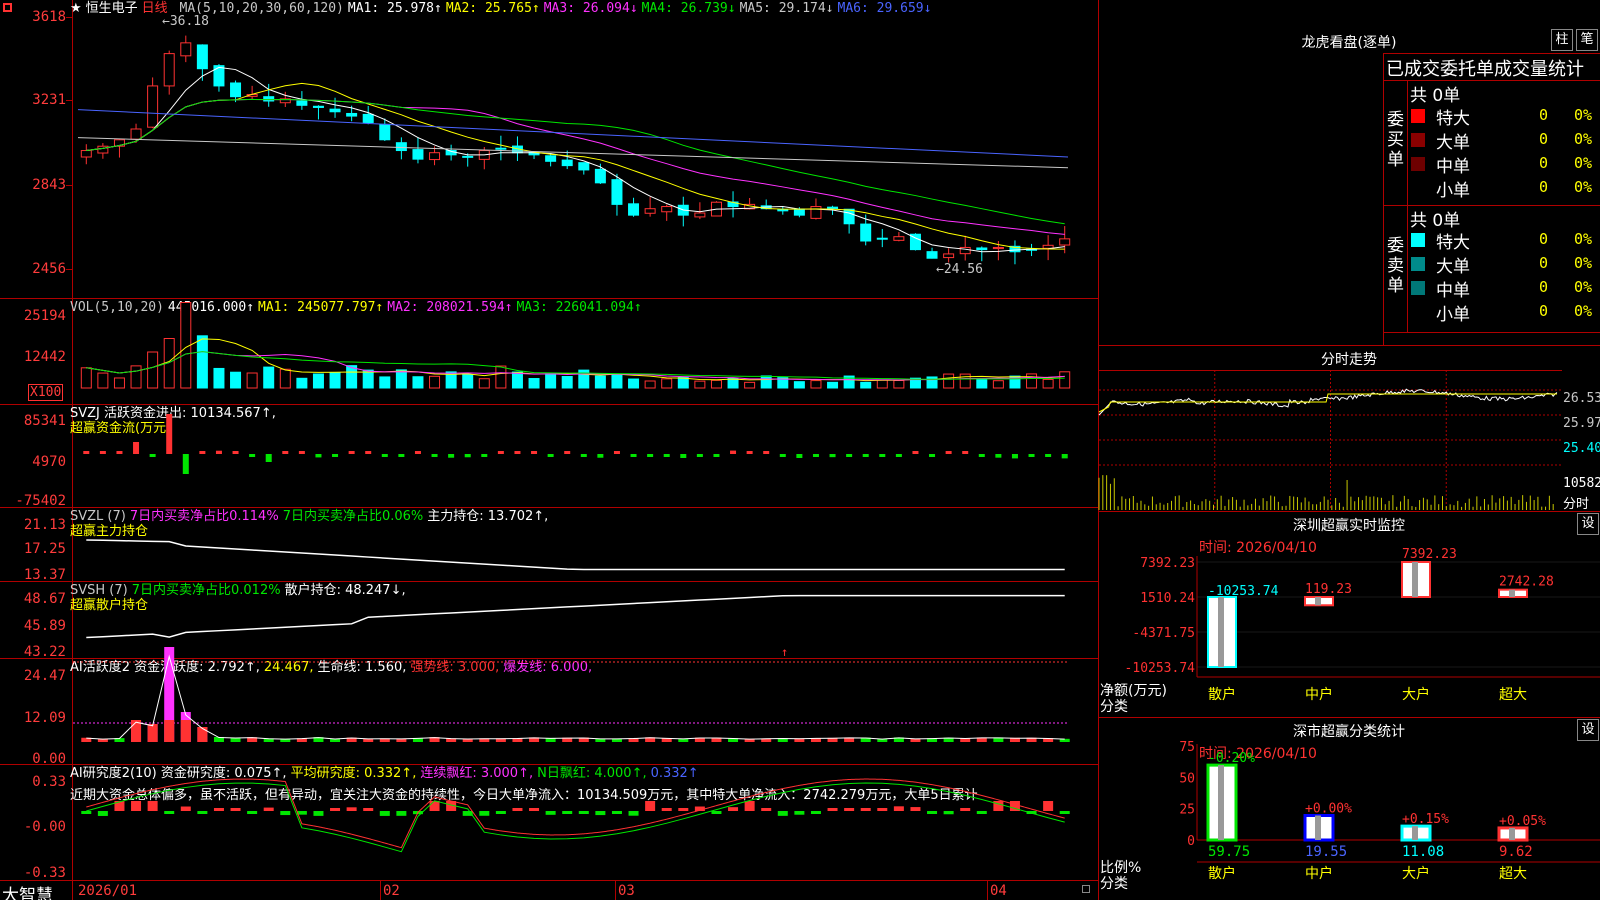 The image size is (1600, 900). Describe the element at coordinates (573, 133) in the screenshot. I see `ma6-line` at that location.